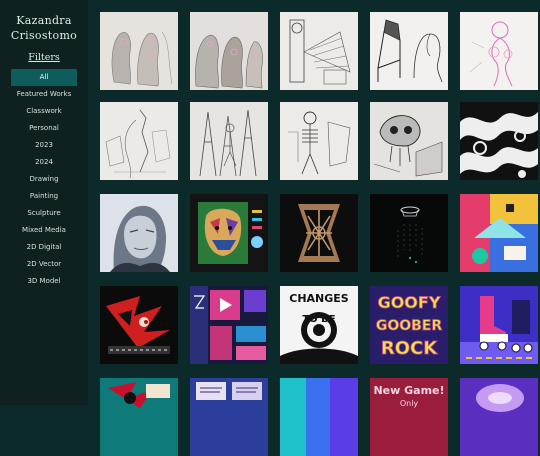  I want to click on artwork-text-only: Only, so click(409, 403).